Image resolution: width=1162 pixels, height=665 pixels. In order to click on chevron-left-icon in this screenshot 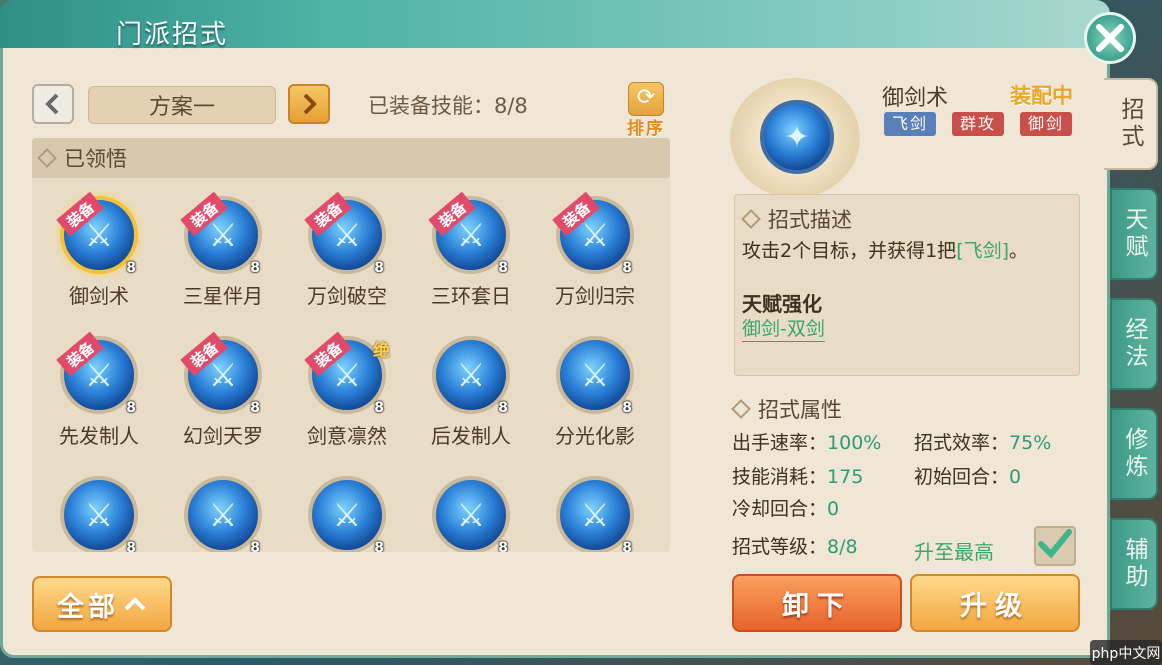, I will do `click(52, 104)`.